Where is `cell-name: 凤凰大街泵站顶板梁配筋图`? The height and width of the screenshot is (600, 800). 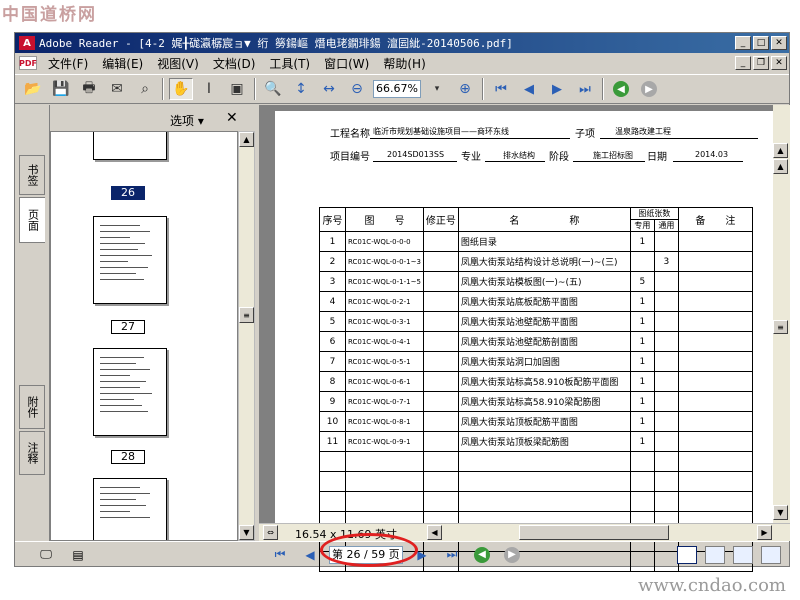 cell-name: 凤凰大街泵站顶板梁配筋图 is located at coordinates (544, 441).